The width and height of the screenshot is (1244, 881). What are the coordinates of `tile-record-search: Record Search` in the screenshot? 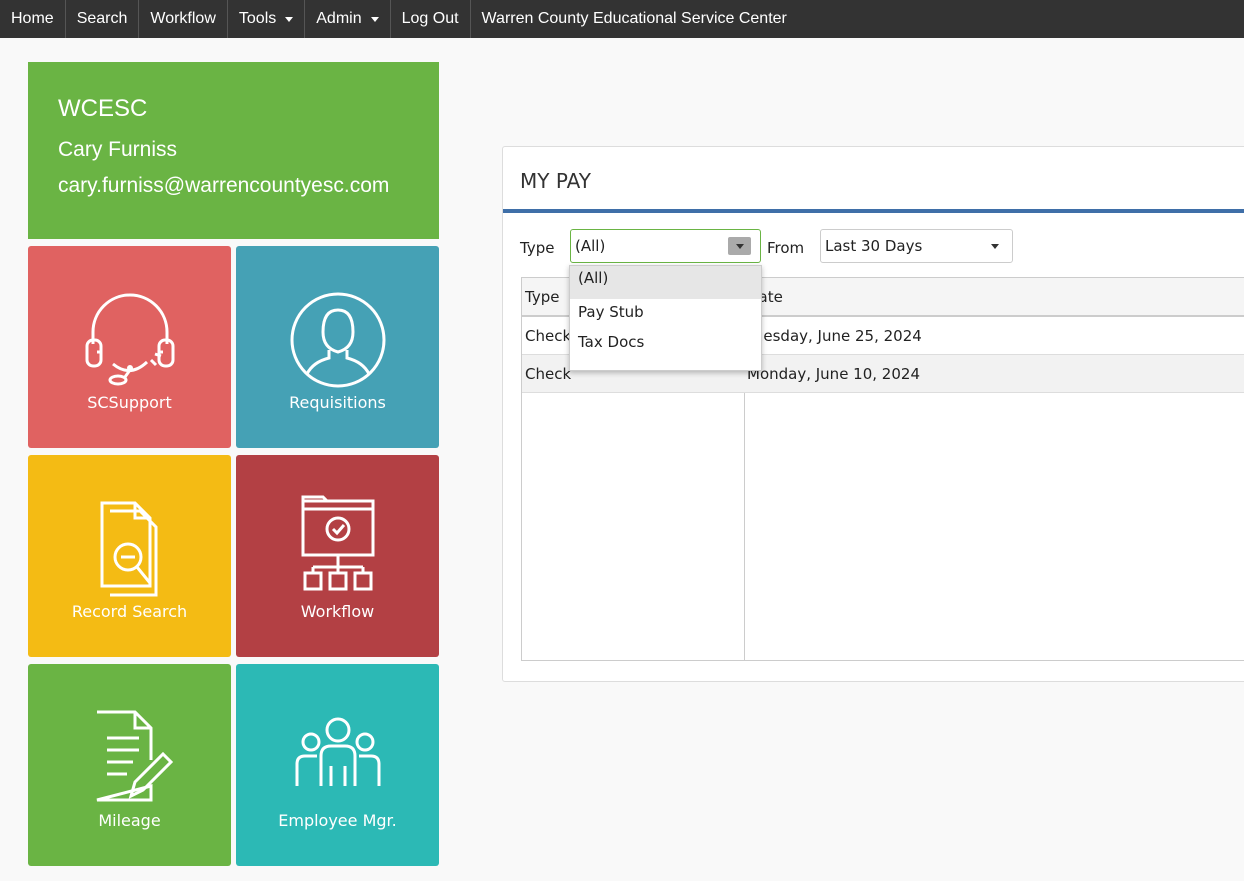 It's located at (129, 556).